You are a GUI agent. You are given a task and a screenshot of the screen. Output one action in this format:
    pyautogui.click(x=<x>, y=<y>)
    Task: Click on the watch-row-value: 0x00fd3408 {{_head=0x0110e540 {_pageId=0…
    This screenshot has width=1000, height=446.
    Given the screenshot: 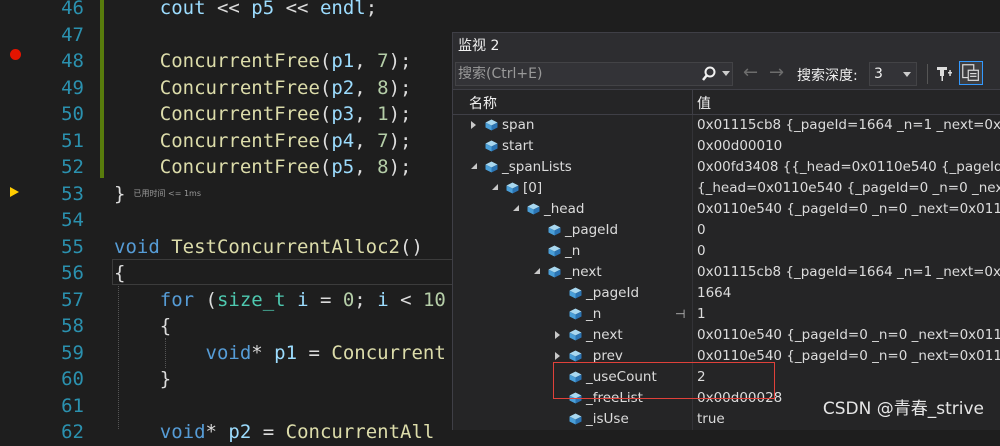 What is the action you would take?
    pyautogui.click(x=848, y=167)
    